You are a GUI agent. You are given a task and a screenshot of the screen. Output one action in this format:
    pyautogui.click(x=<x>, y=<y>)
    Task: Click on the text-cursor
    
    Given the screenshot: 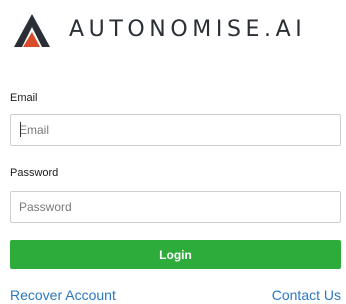 What is the action you would take?
    pyautogui.click(x=20, y=129)
    